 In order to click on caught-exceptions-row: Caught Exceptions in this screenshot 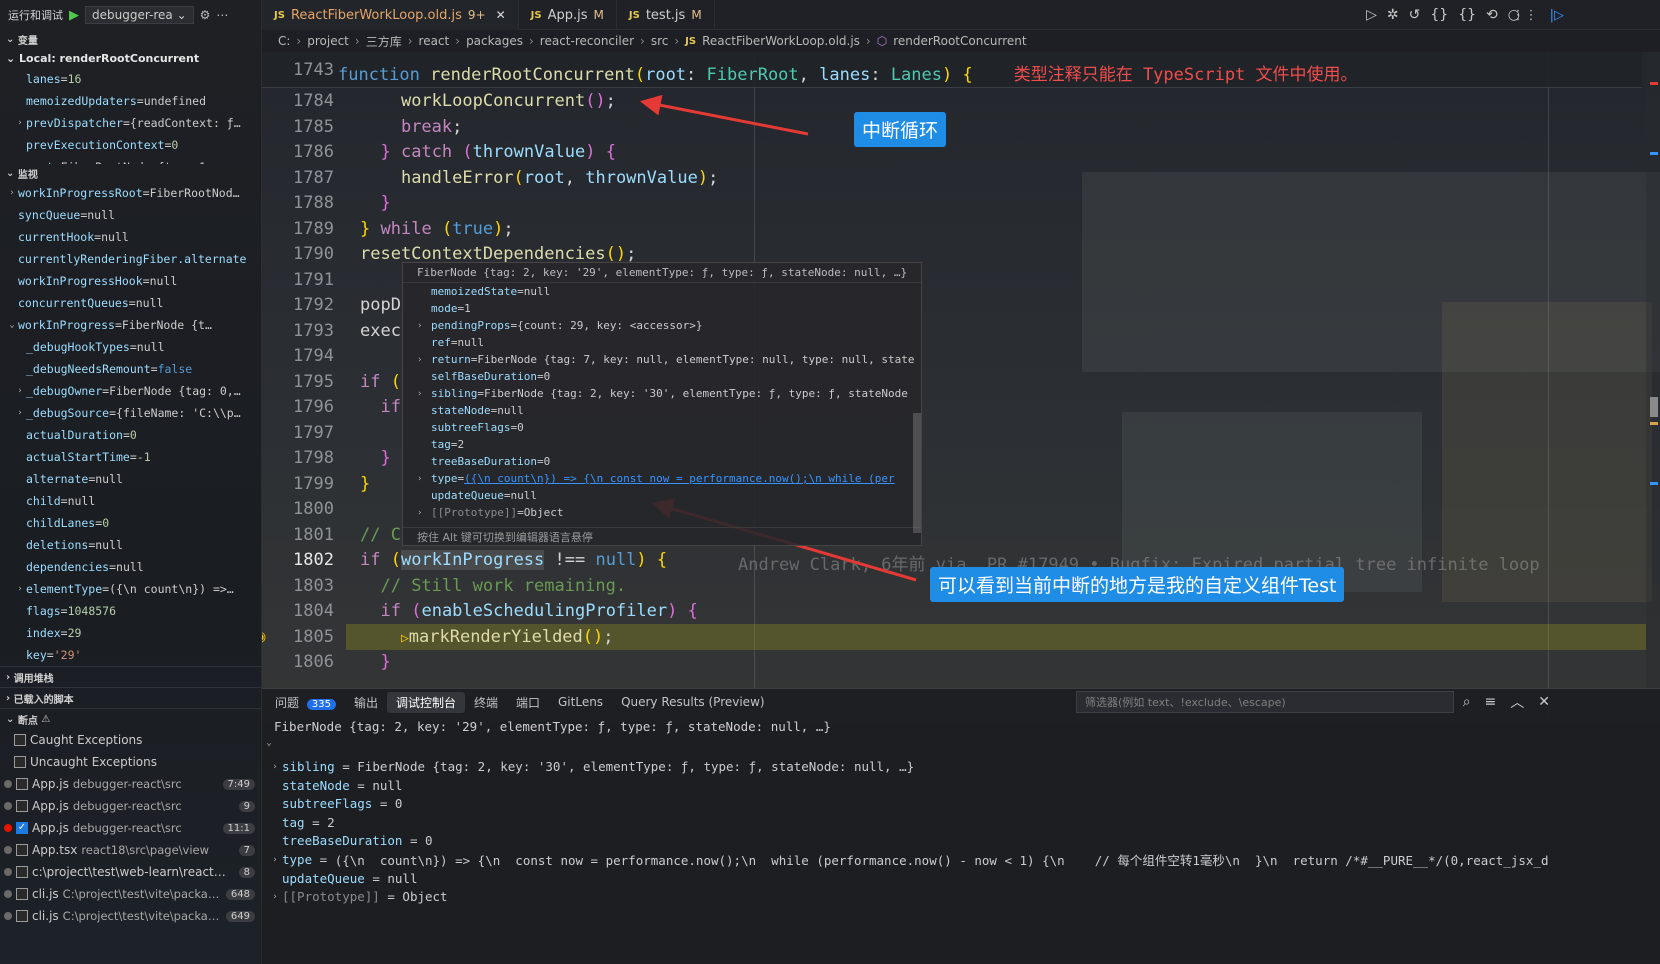, I will do `click(130, 740)`.